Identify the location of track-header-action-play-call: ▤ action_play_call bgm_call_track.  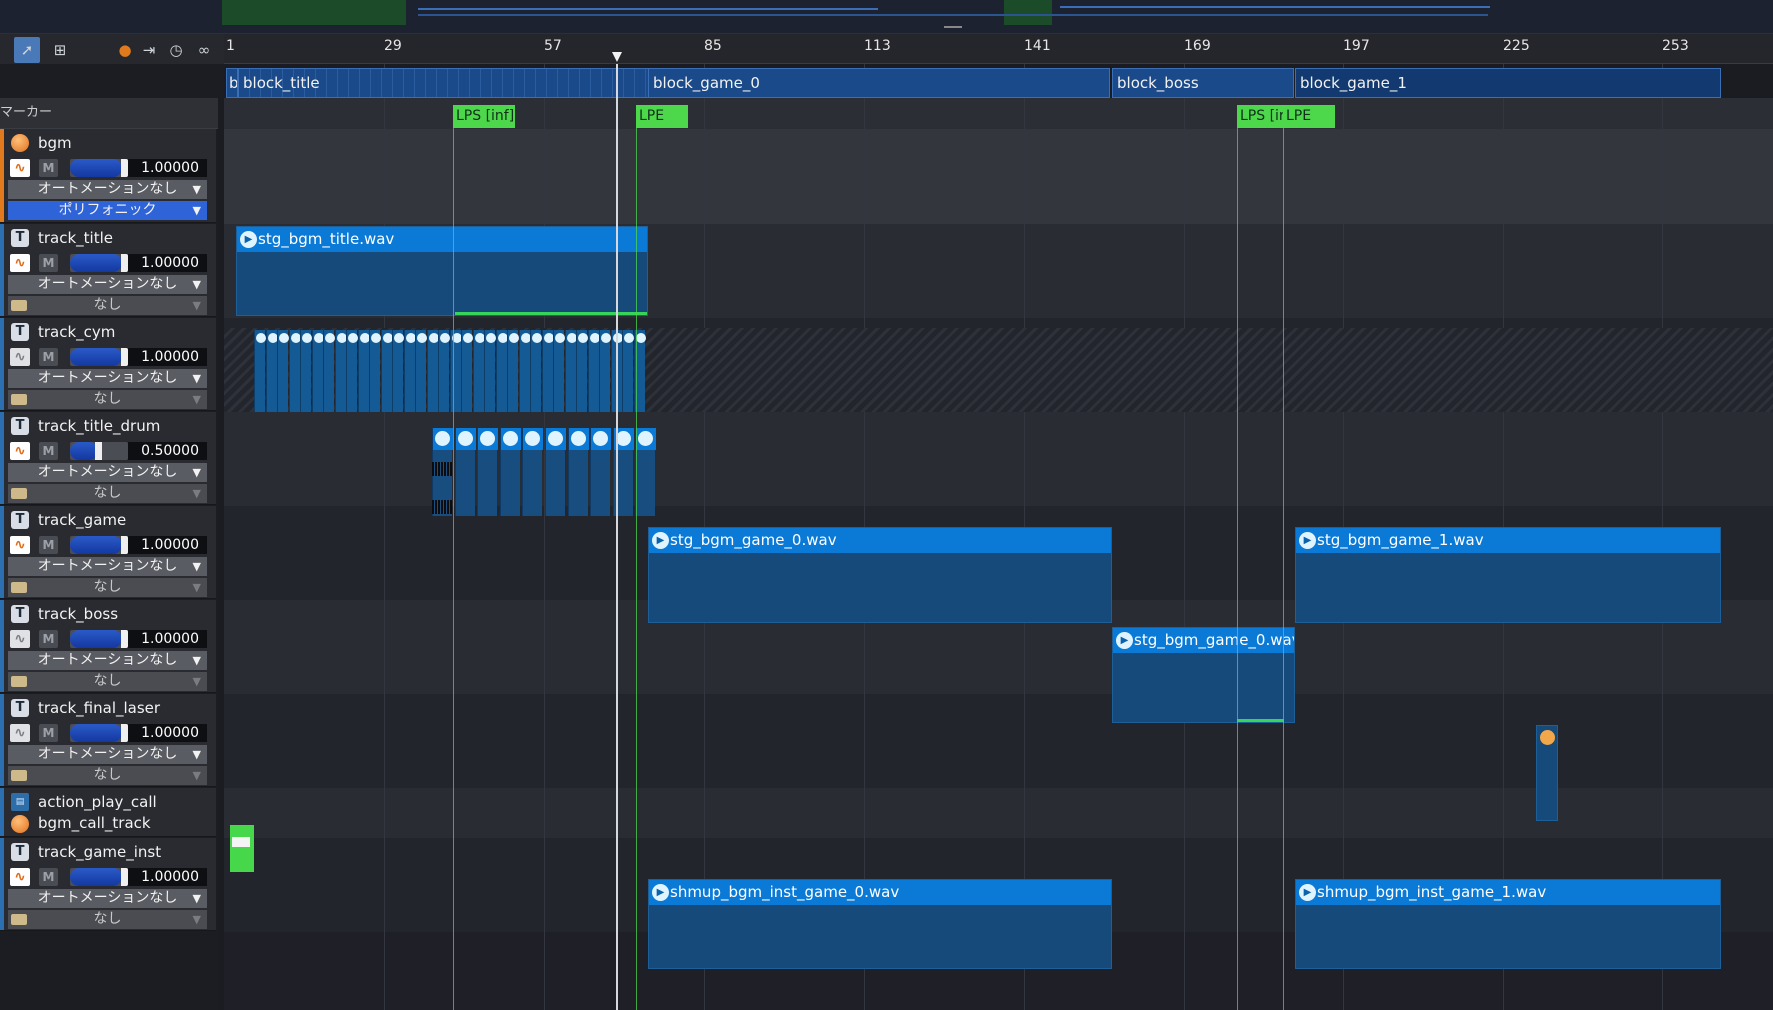
(108, 812).